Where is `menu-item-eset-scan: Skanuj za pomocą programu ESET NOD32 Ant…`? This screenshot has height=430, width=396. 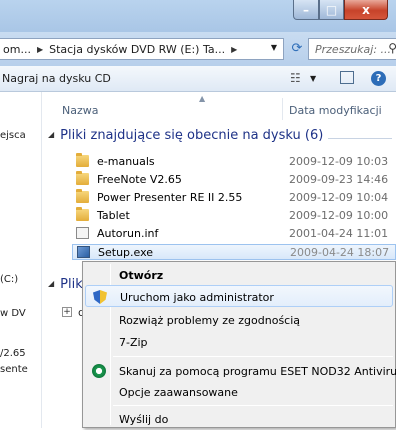
menu-item-eset-scan: Skanuj za pomocą programu ESET NOD32 Ant… is located at coordinates (240, 371).